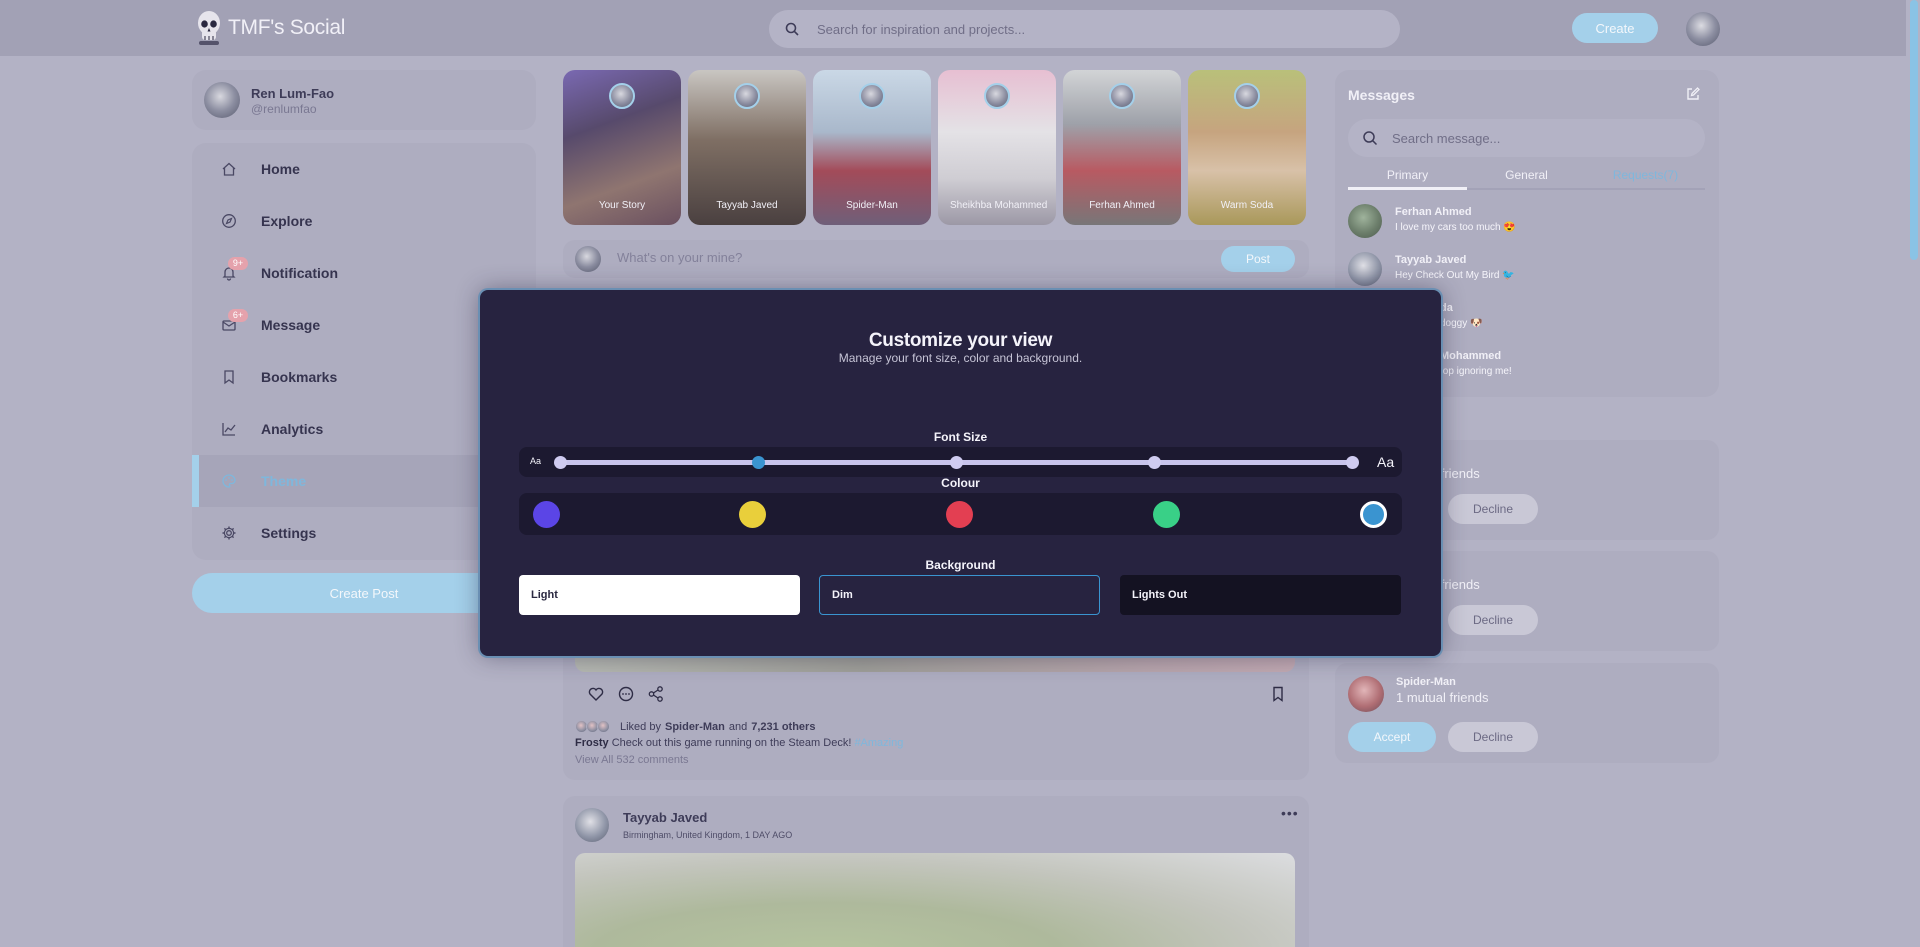  What do you see at coordinates (1615, 28) in the screenshot?
I see `create-button: Create` at bounding box center [1615, 28].